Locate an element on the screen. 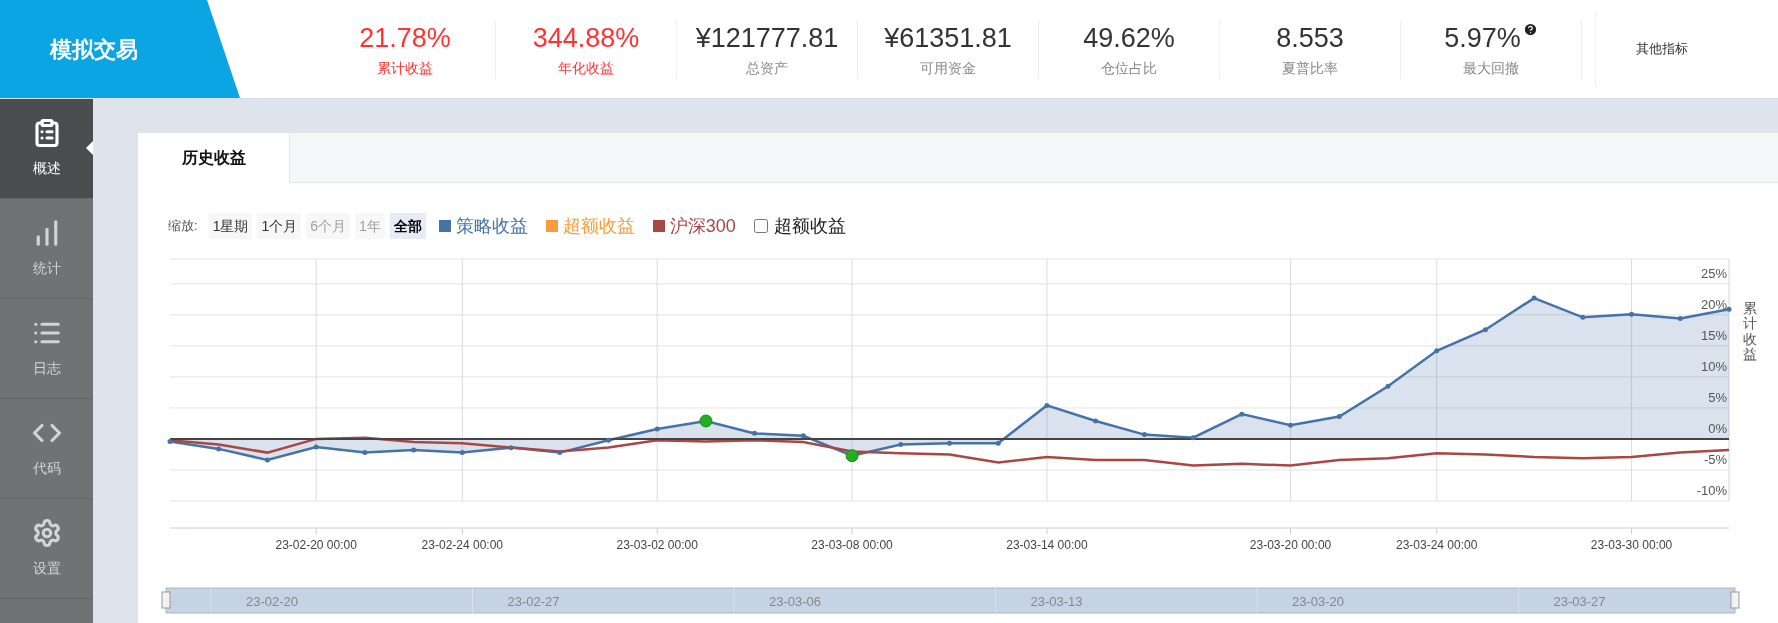  logo-banner: 模拟交易 is located at coordinates (120, 49).